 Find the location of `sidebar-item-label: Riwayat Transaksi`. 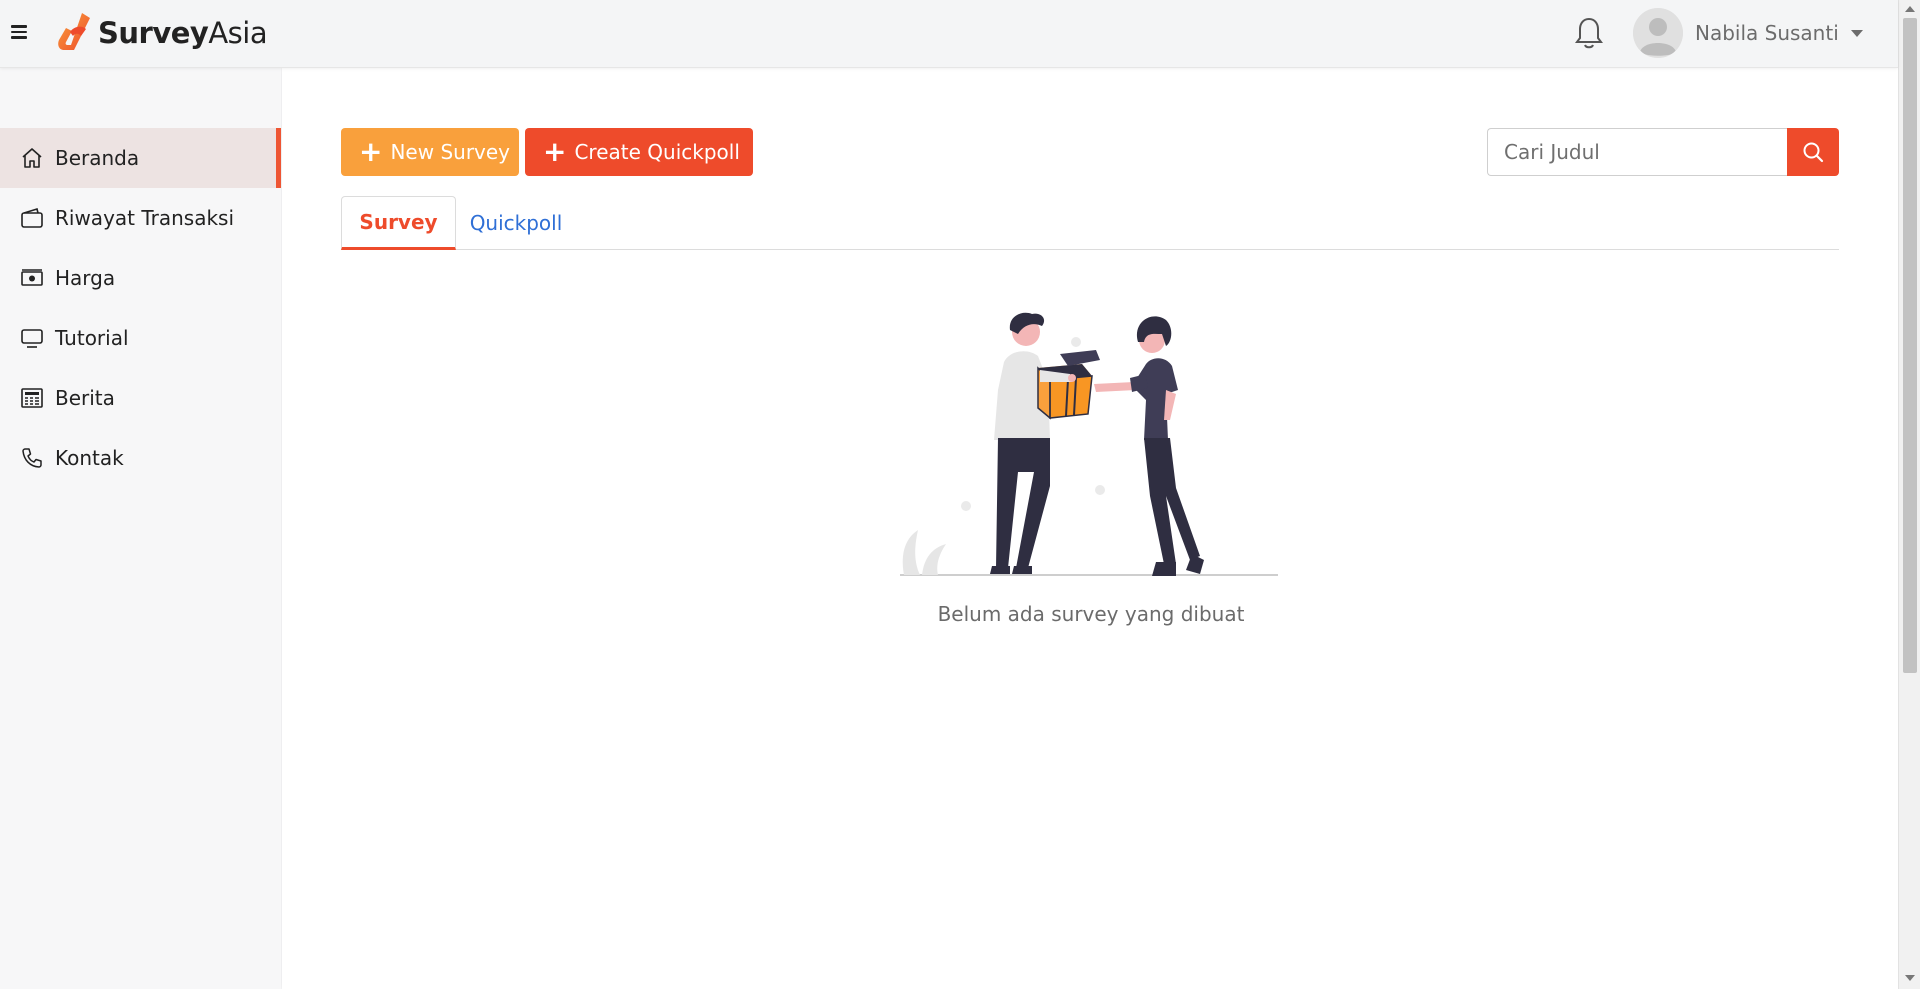

sidebar-item-label: Riwayat Transaksi is located at coordinates (145, 218).